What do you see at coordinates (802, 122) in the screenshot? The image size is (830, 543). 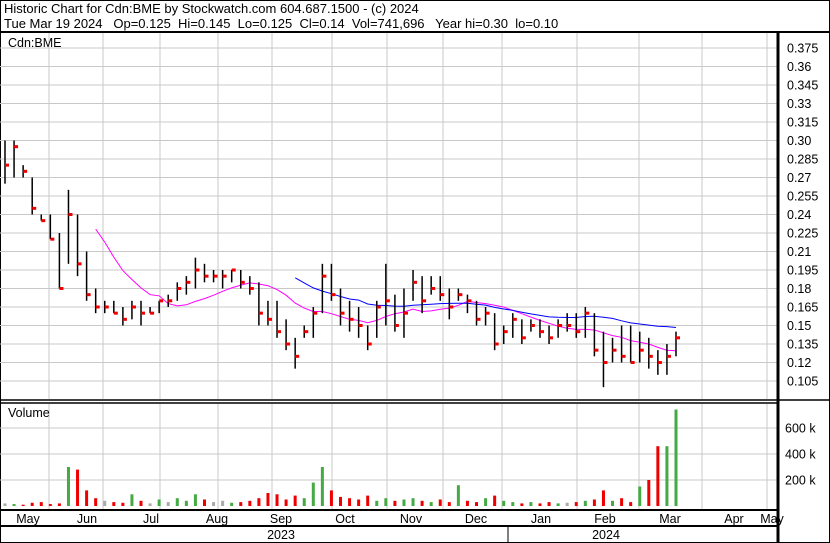 I see `price-tick-label: 0.315` at bounding box center [802, 122].